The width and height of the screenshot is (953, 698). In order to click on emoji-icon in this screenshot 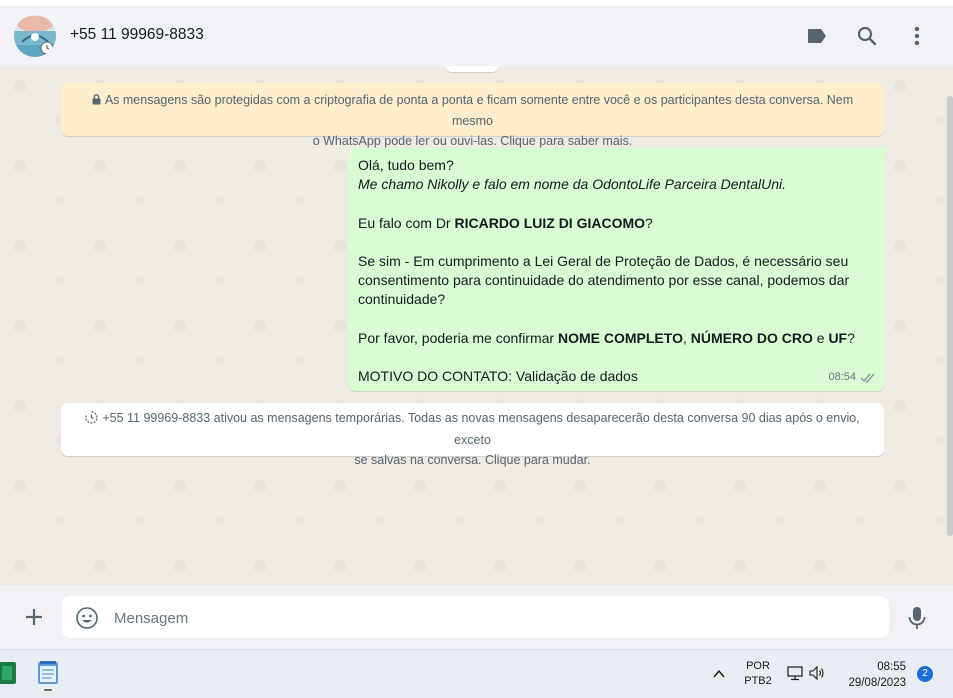, I will do `click(87, 618)`.